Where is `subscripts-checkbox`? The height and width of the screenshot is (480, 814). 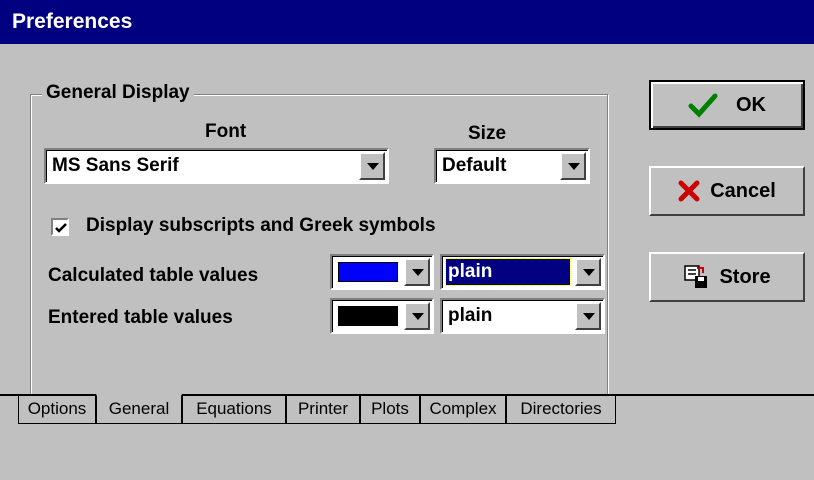 subscripts-checkbox is located at coordinates (60, 227).